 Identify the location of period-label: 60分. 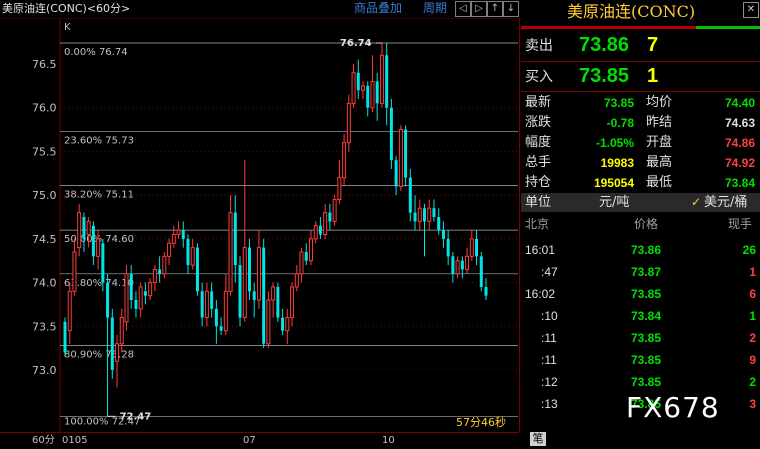
(43, 440).